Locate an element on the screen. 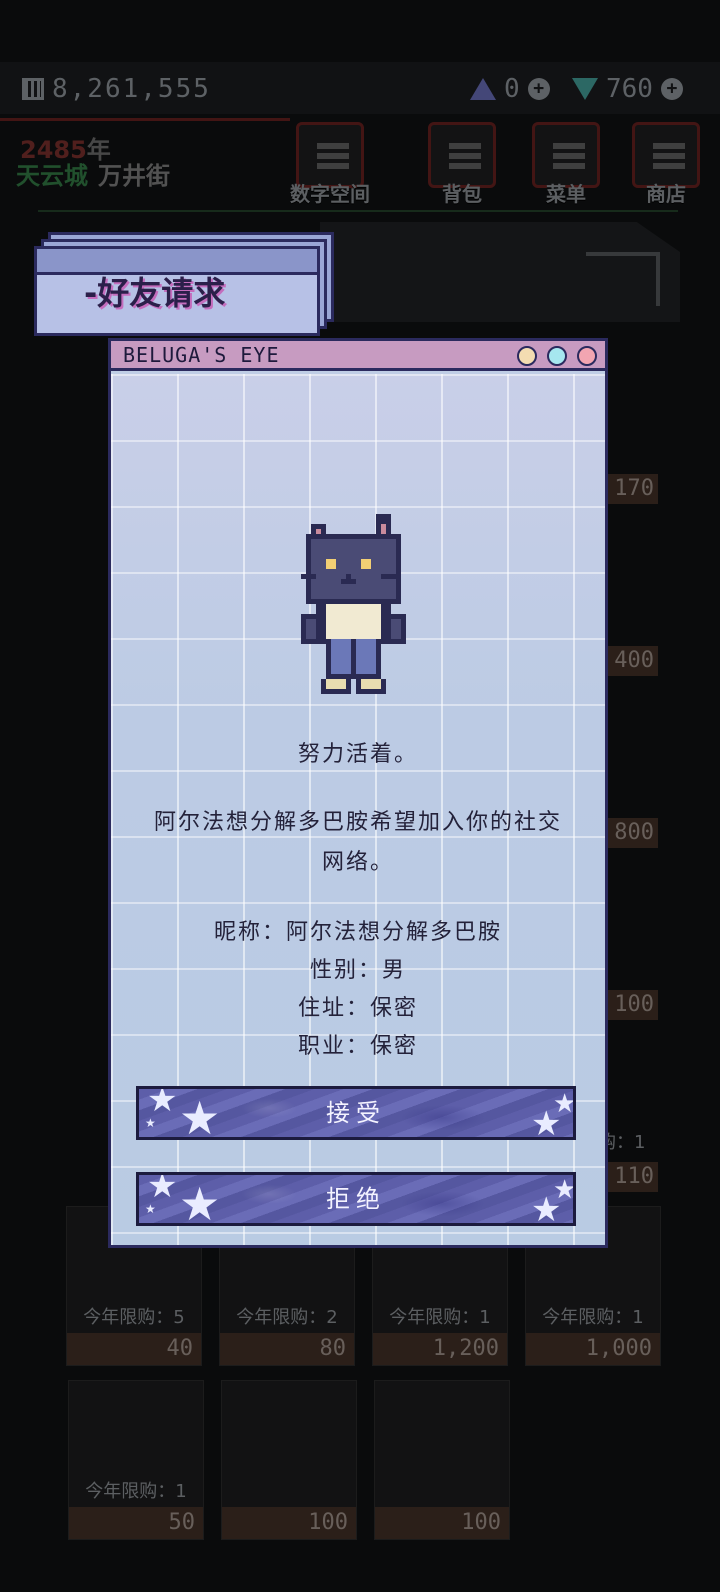  cat-avatar is located at coordinates (356, 609).